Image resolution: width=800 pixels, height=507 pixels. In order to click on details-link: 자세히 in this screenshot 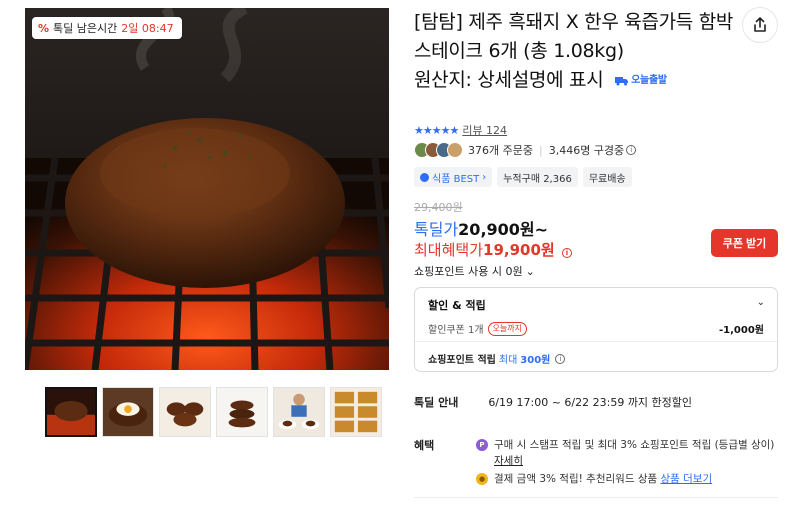, I will do `click(508, 461)`.